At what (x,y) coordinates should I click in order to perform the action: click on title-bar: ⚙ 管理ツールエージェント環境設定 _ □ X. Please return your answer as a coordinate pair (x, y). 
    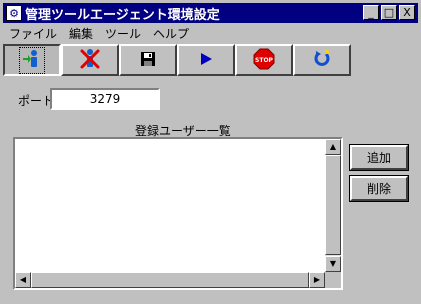
    Looking at the image, I should click on (210, 13).